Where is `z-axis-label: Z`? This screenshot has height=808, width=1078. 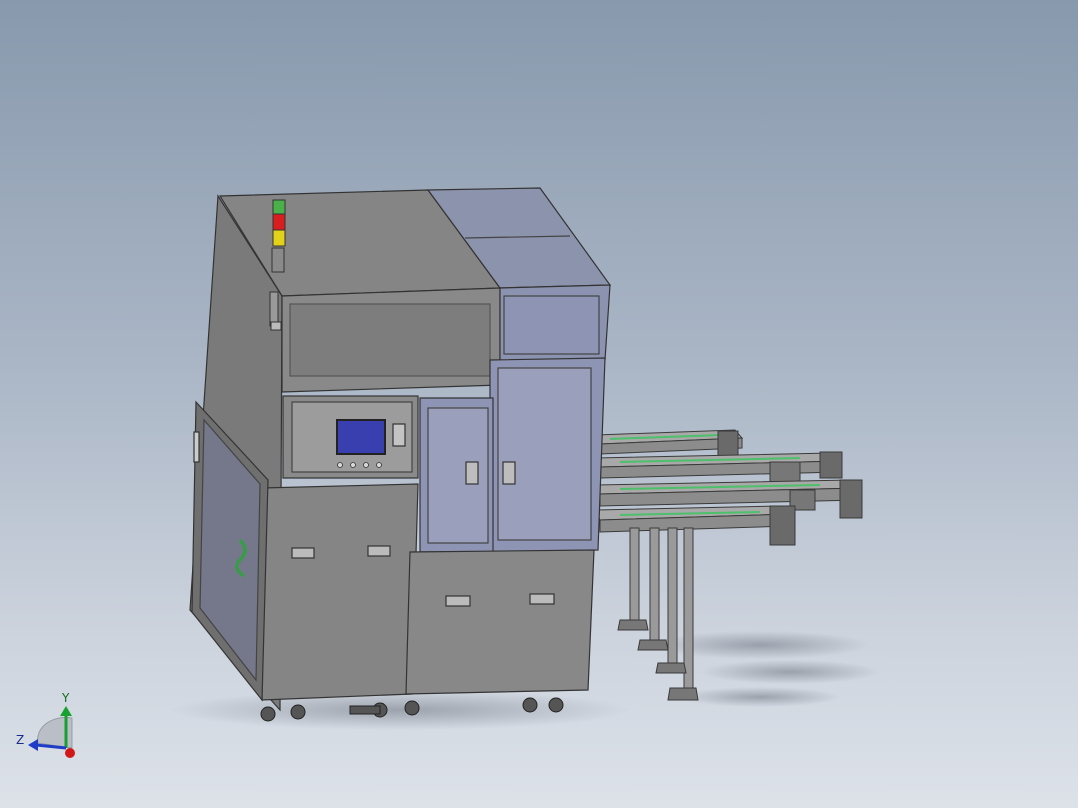 z-axis-label: Z is located at coordinates (20, 740).